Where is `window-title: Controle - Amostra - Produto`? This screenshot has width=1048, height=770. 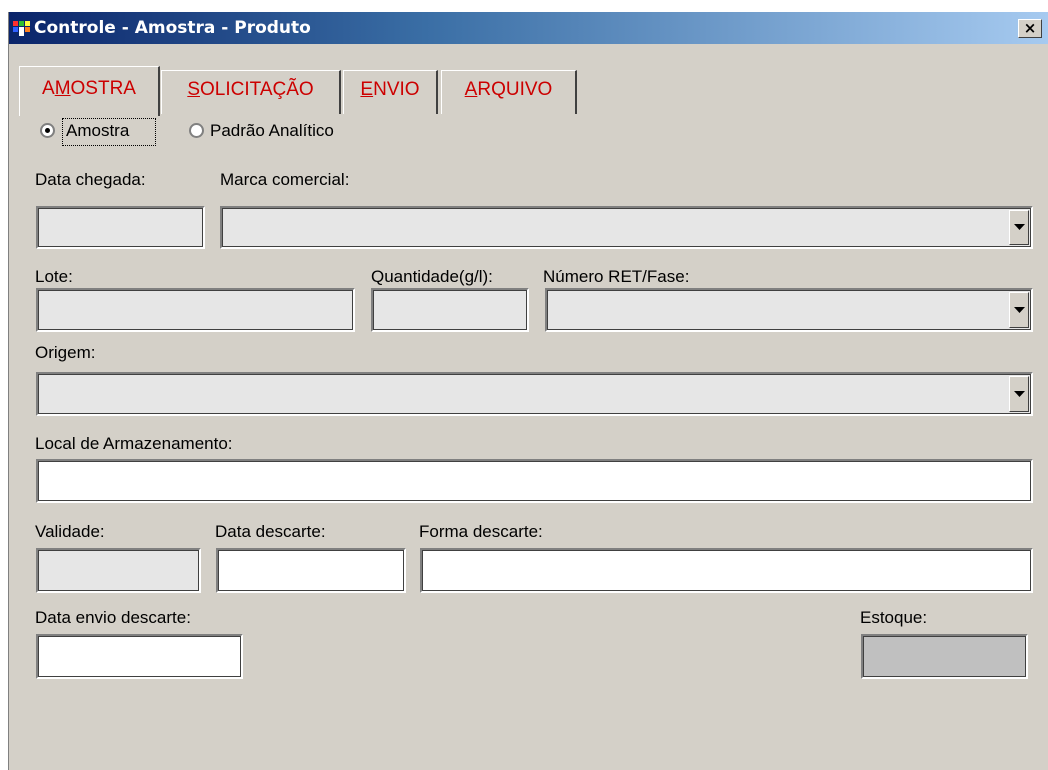
window-title: Controle - Amostra - Produto is located at coordinates (172, 28).